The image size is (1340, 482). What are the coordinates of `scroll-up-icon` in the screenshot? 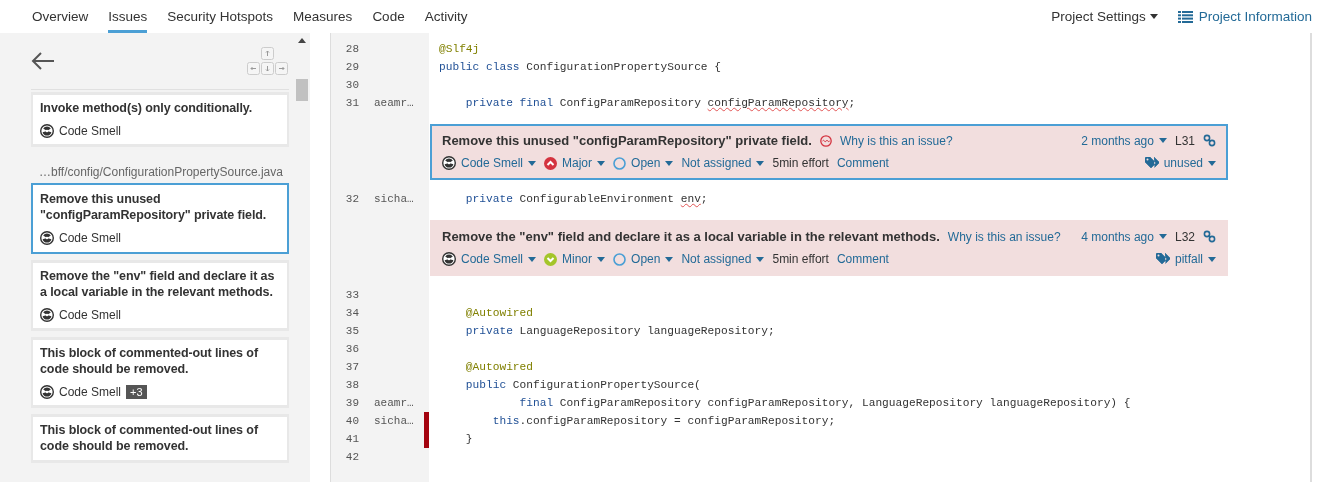 It's located at (302, 40).